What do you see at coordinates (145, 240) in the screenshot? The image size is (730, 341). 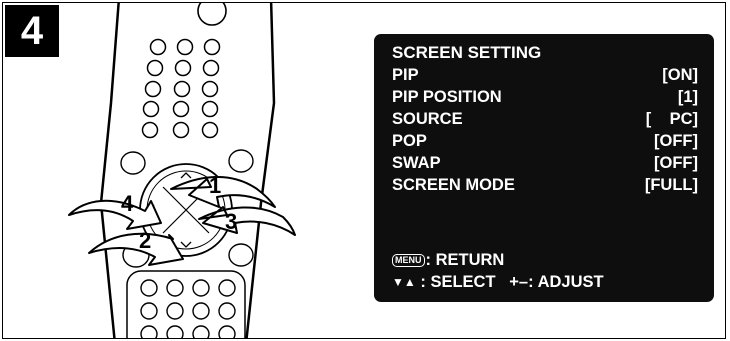 I see `arrow-label-2: 2` at bounding box center [145, 240].